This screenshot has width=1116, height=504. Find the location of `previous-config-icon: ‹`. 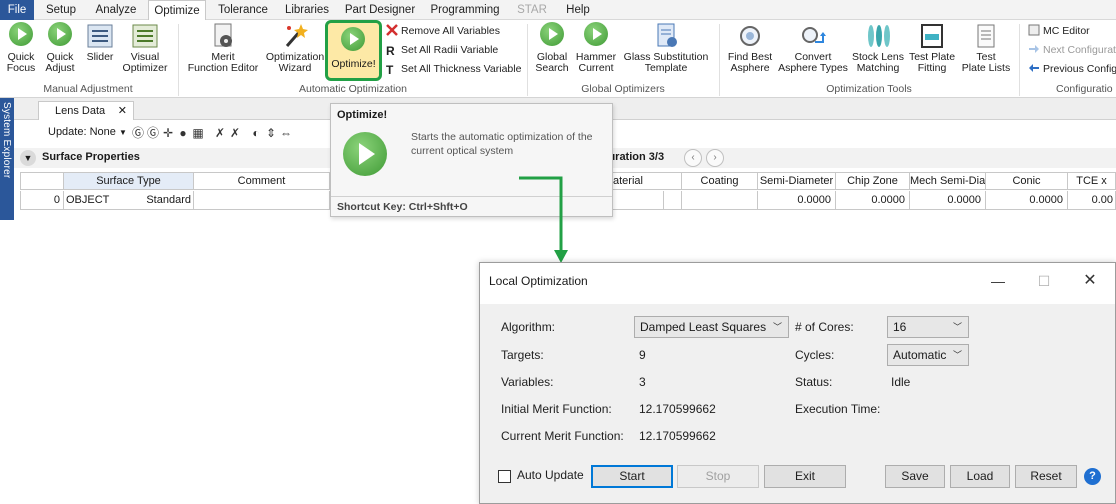

previous-config-icon: ‹ is located at coordinates (693, 158).